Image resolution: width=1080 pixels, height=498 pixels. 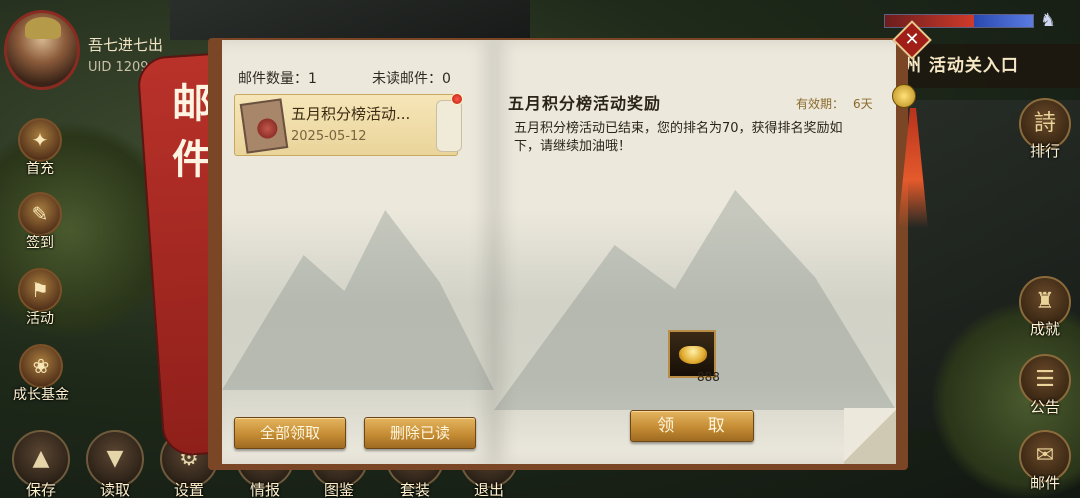 I want to click on activity-icon: ⚑, so click(x=40, y=290).